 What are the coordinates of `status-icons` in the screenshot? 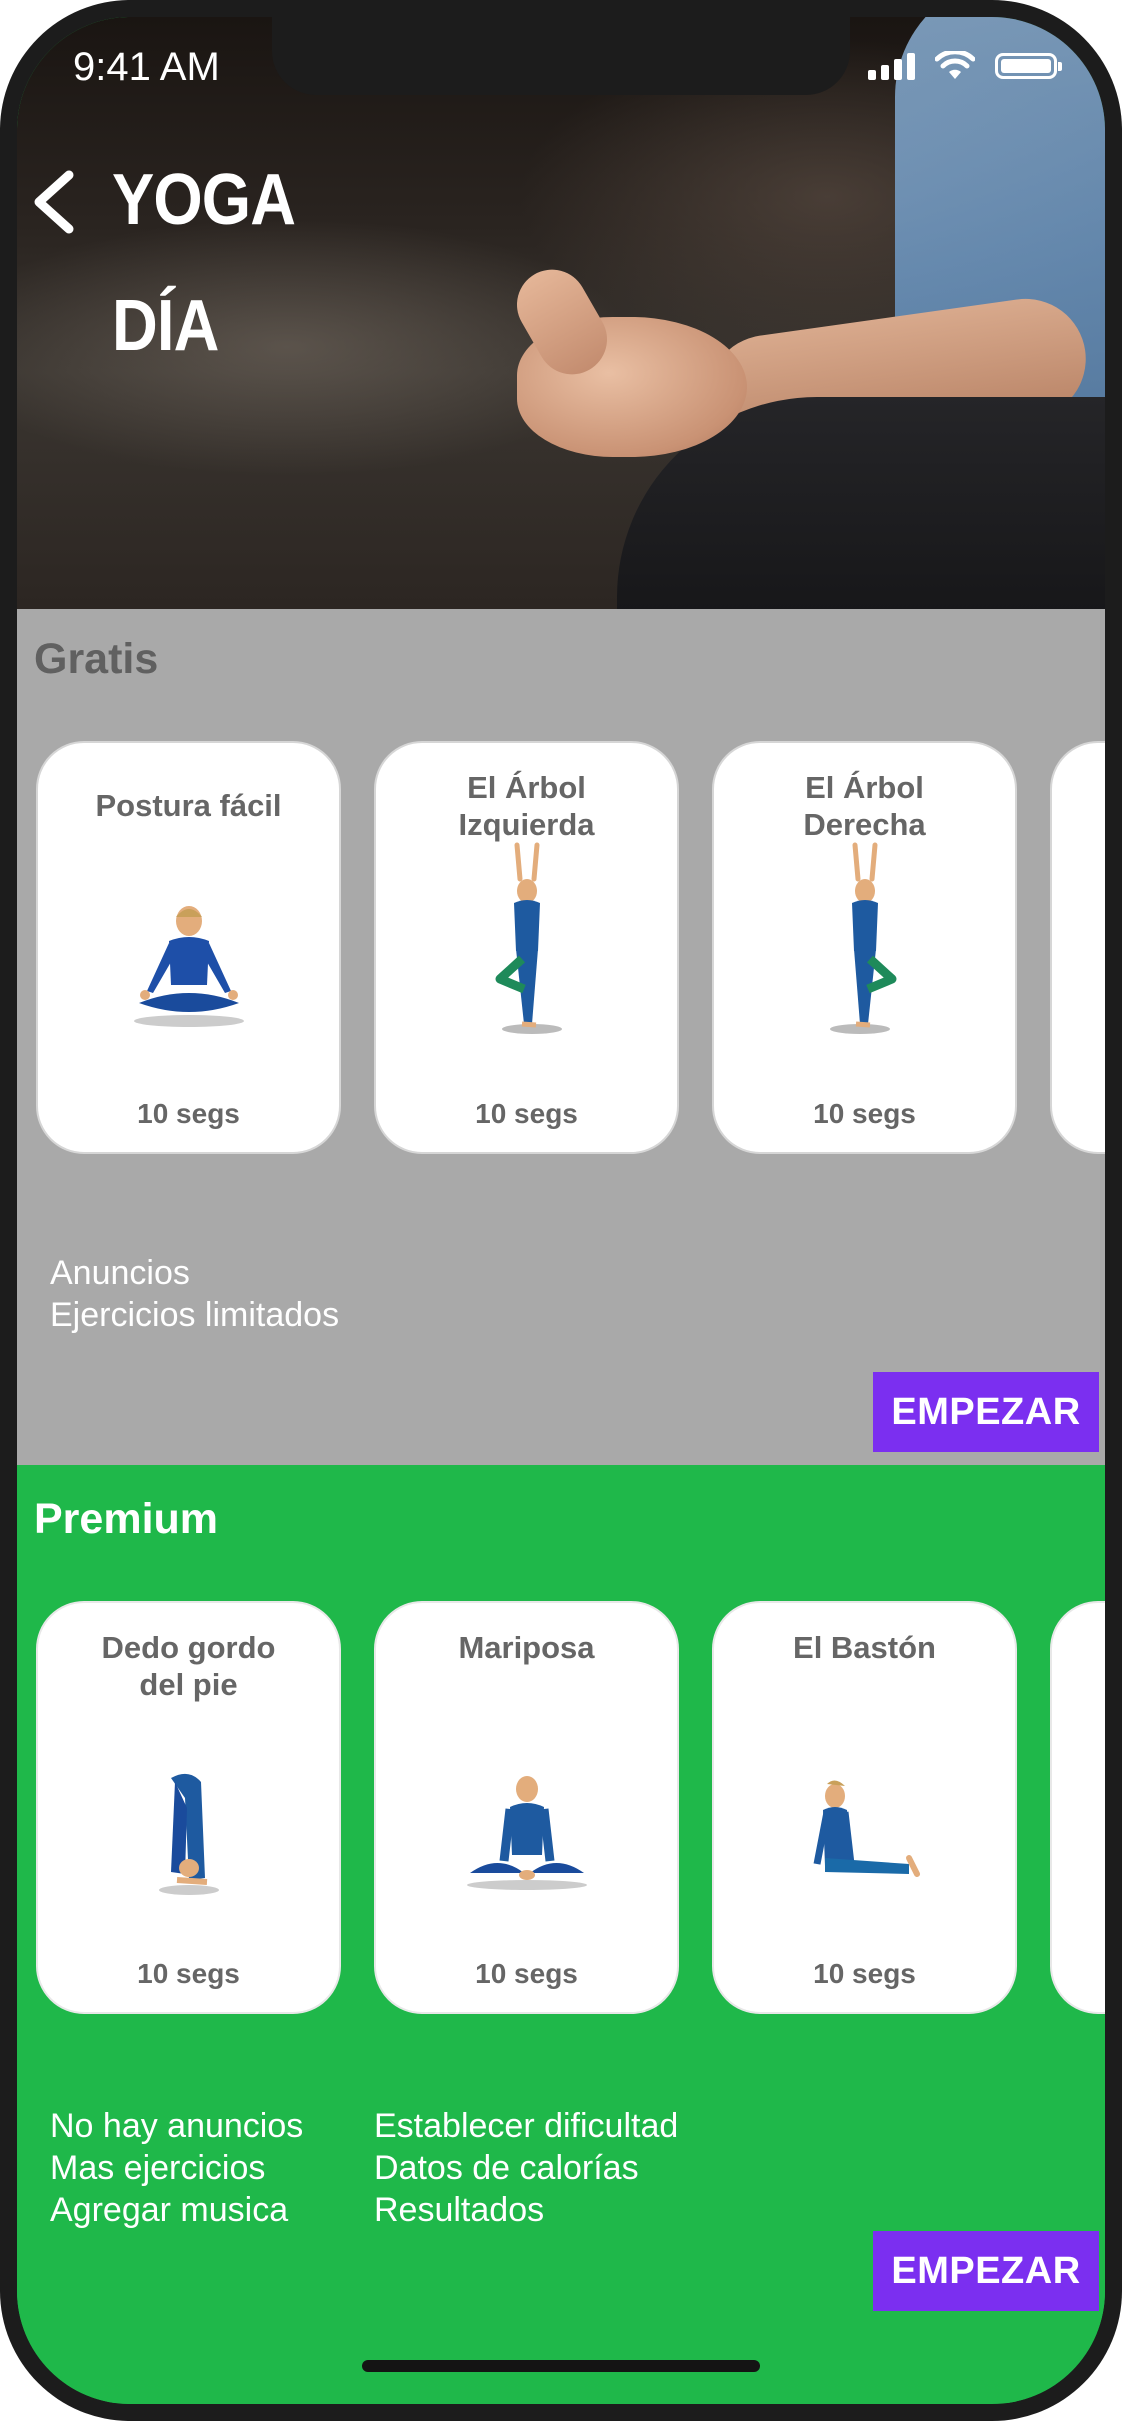 It's located at (965, 66).